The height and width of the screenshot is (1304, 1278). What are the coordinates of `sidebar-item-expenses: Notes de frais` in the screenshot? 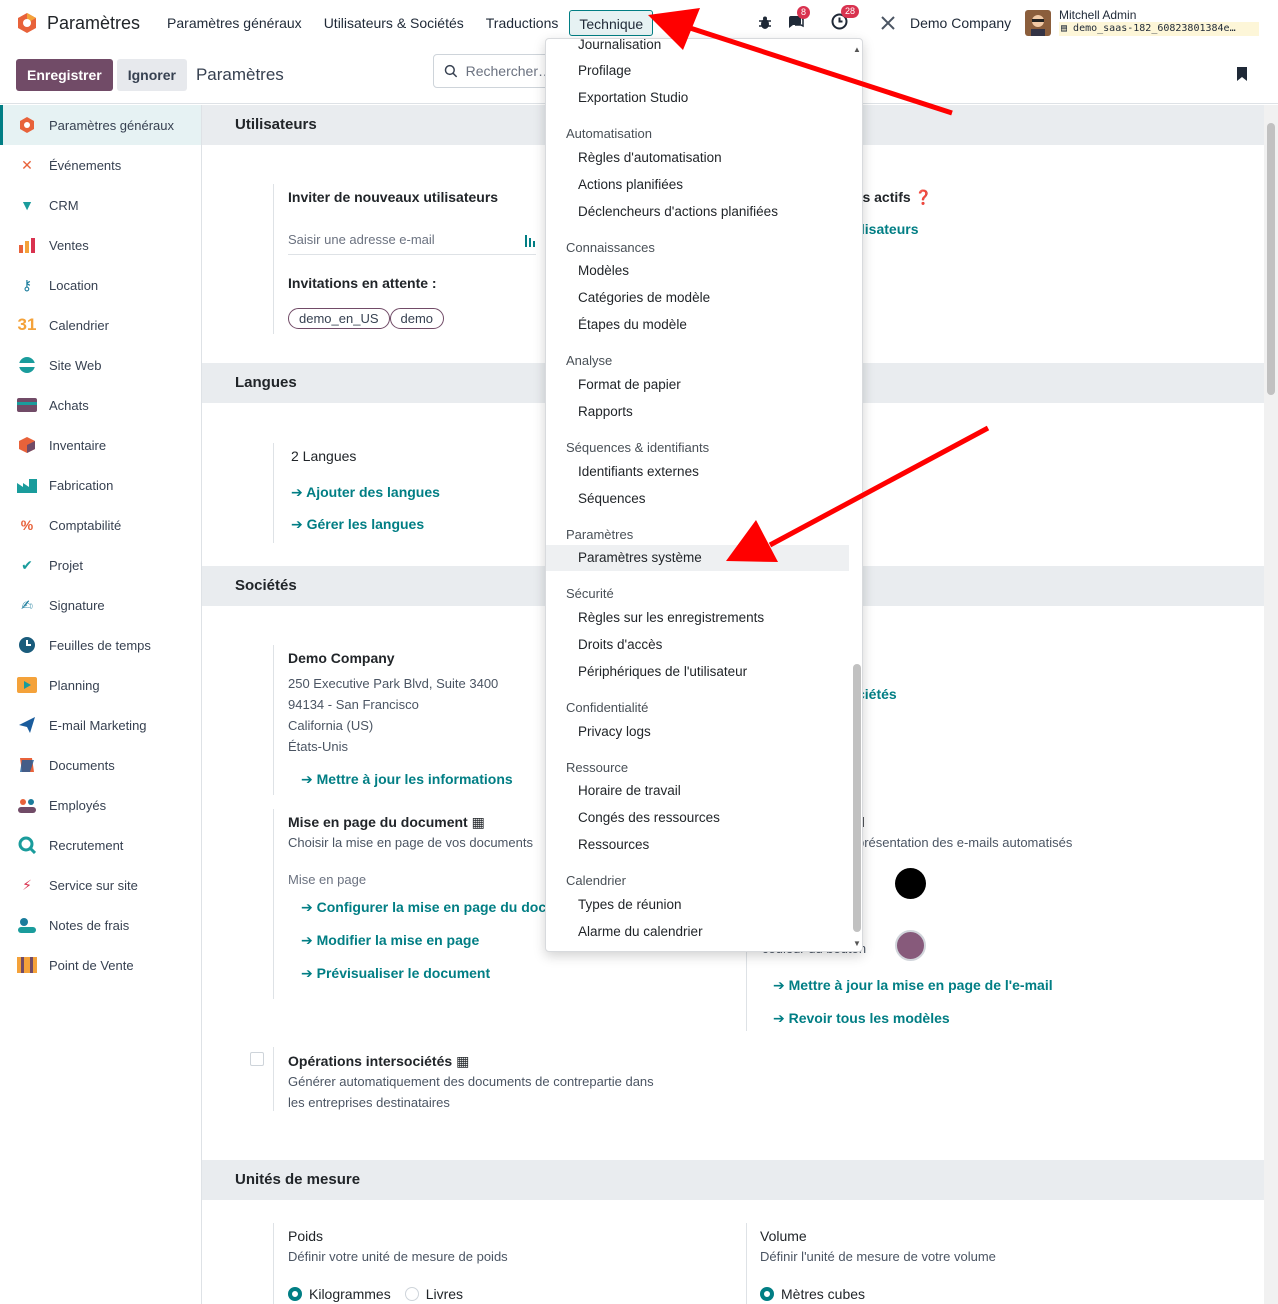 It's located at (100, 925).